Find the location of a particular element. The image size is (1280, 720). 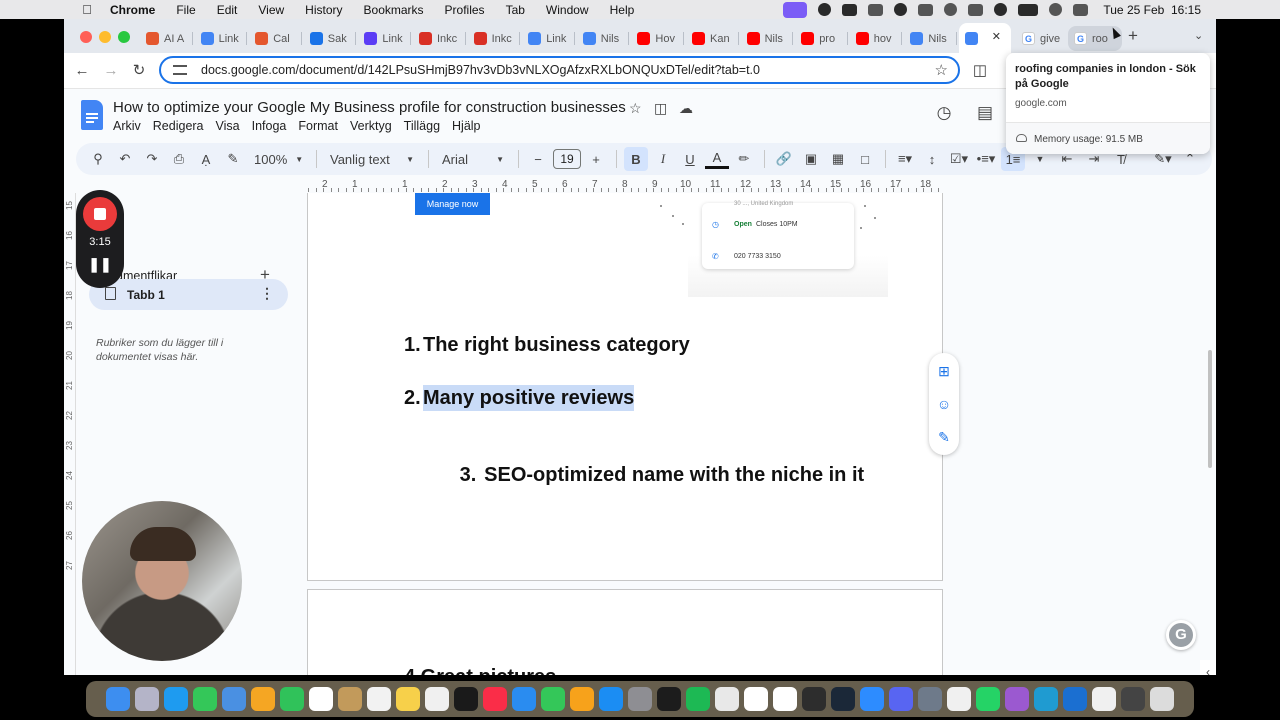

mail-icon is located at coordinates (234, 699).